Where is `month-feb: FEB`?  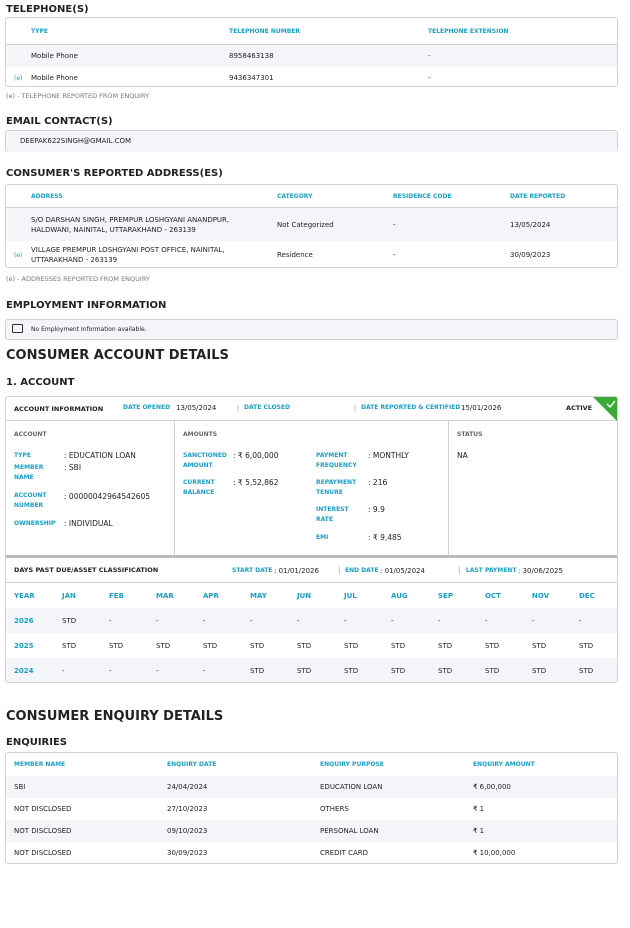
month-feb: FEB is located at coordinates (116, 595).